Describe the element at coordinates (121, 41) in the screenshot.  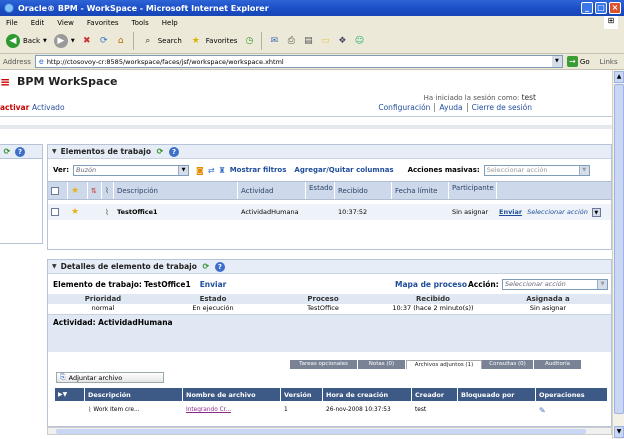
I see `home-icon: ⌂` at that location.